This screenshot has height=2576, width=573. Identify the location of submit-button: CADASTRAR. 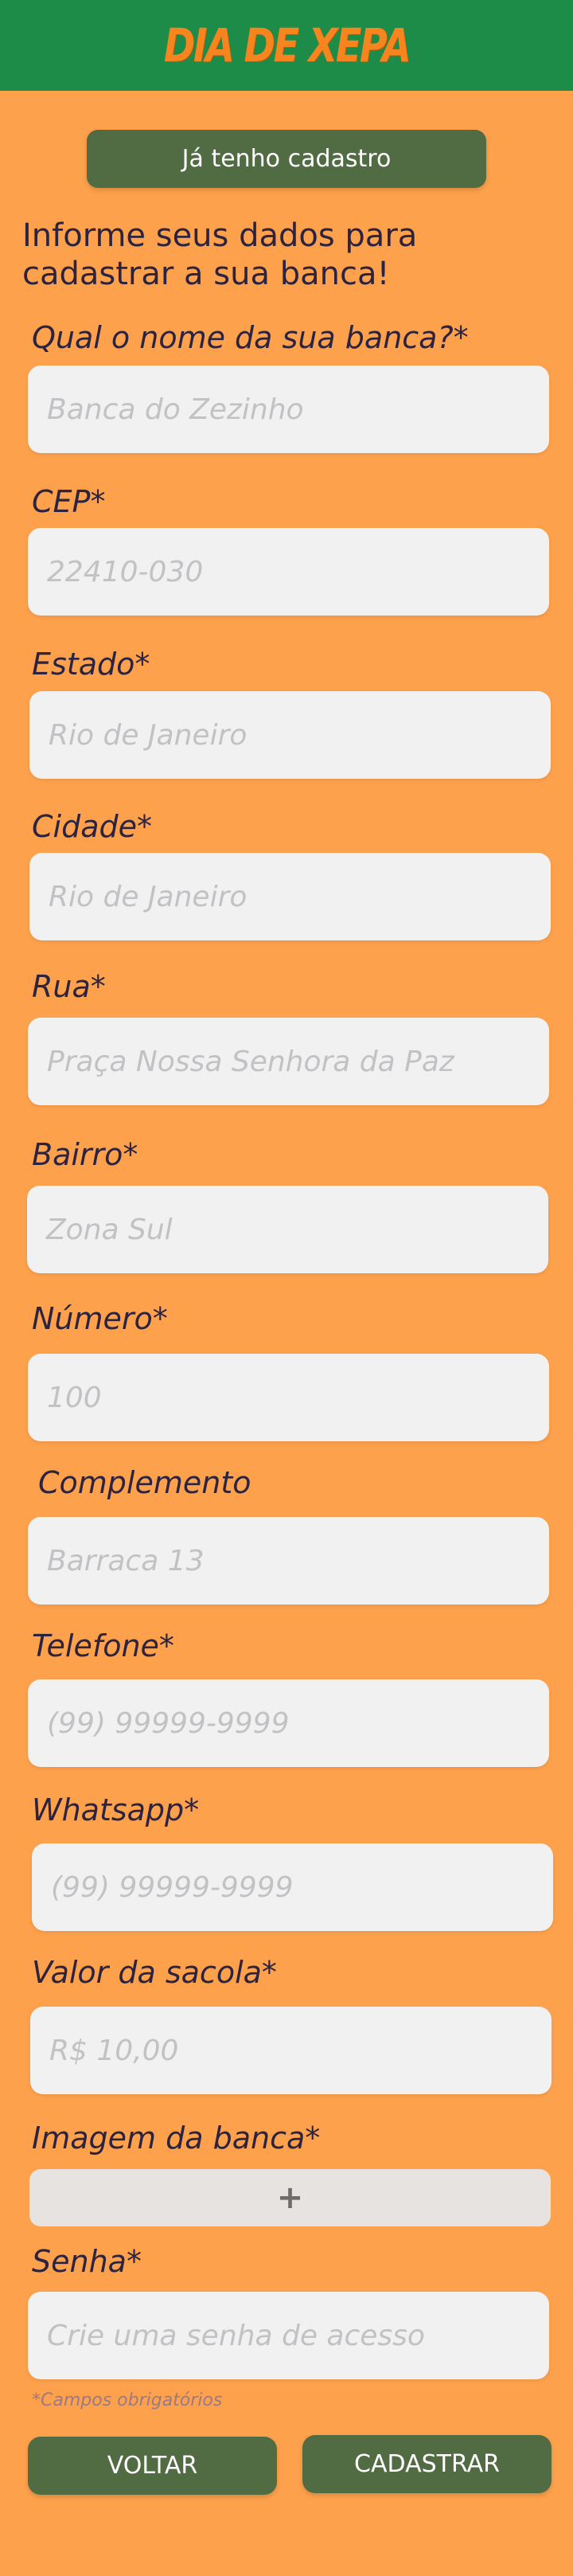
(427, 2464).